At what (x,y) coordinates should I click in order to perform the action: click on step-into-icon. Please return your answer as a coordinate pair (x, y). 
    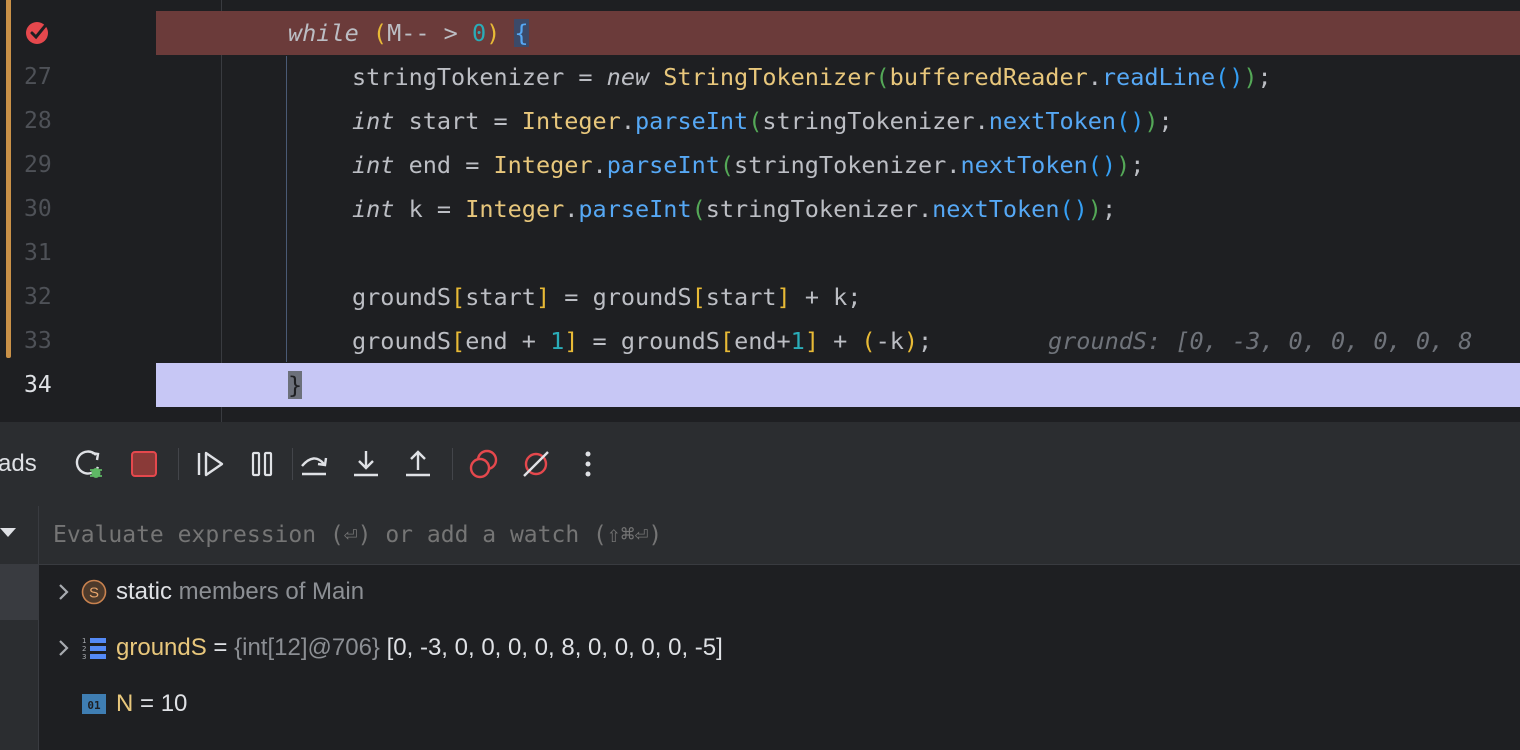
    Looking at the image, I should click on (366, 464).